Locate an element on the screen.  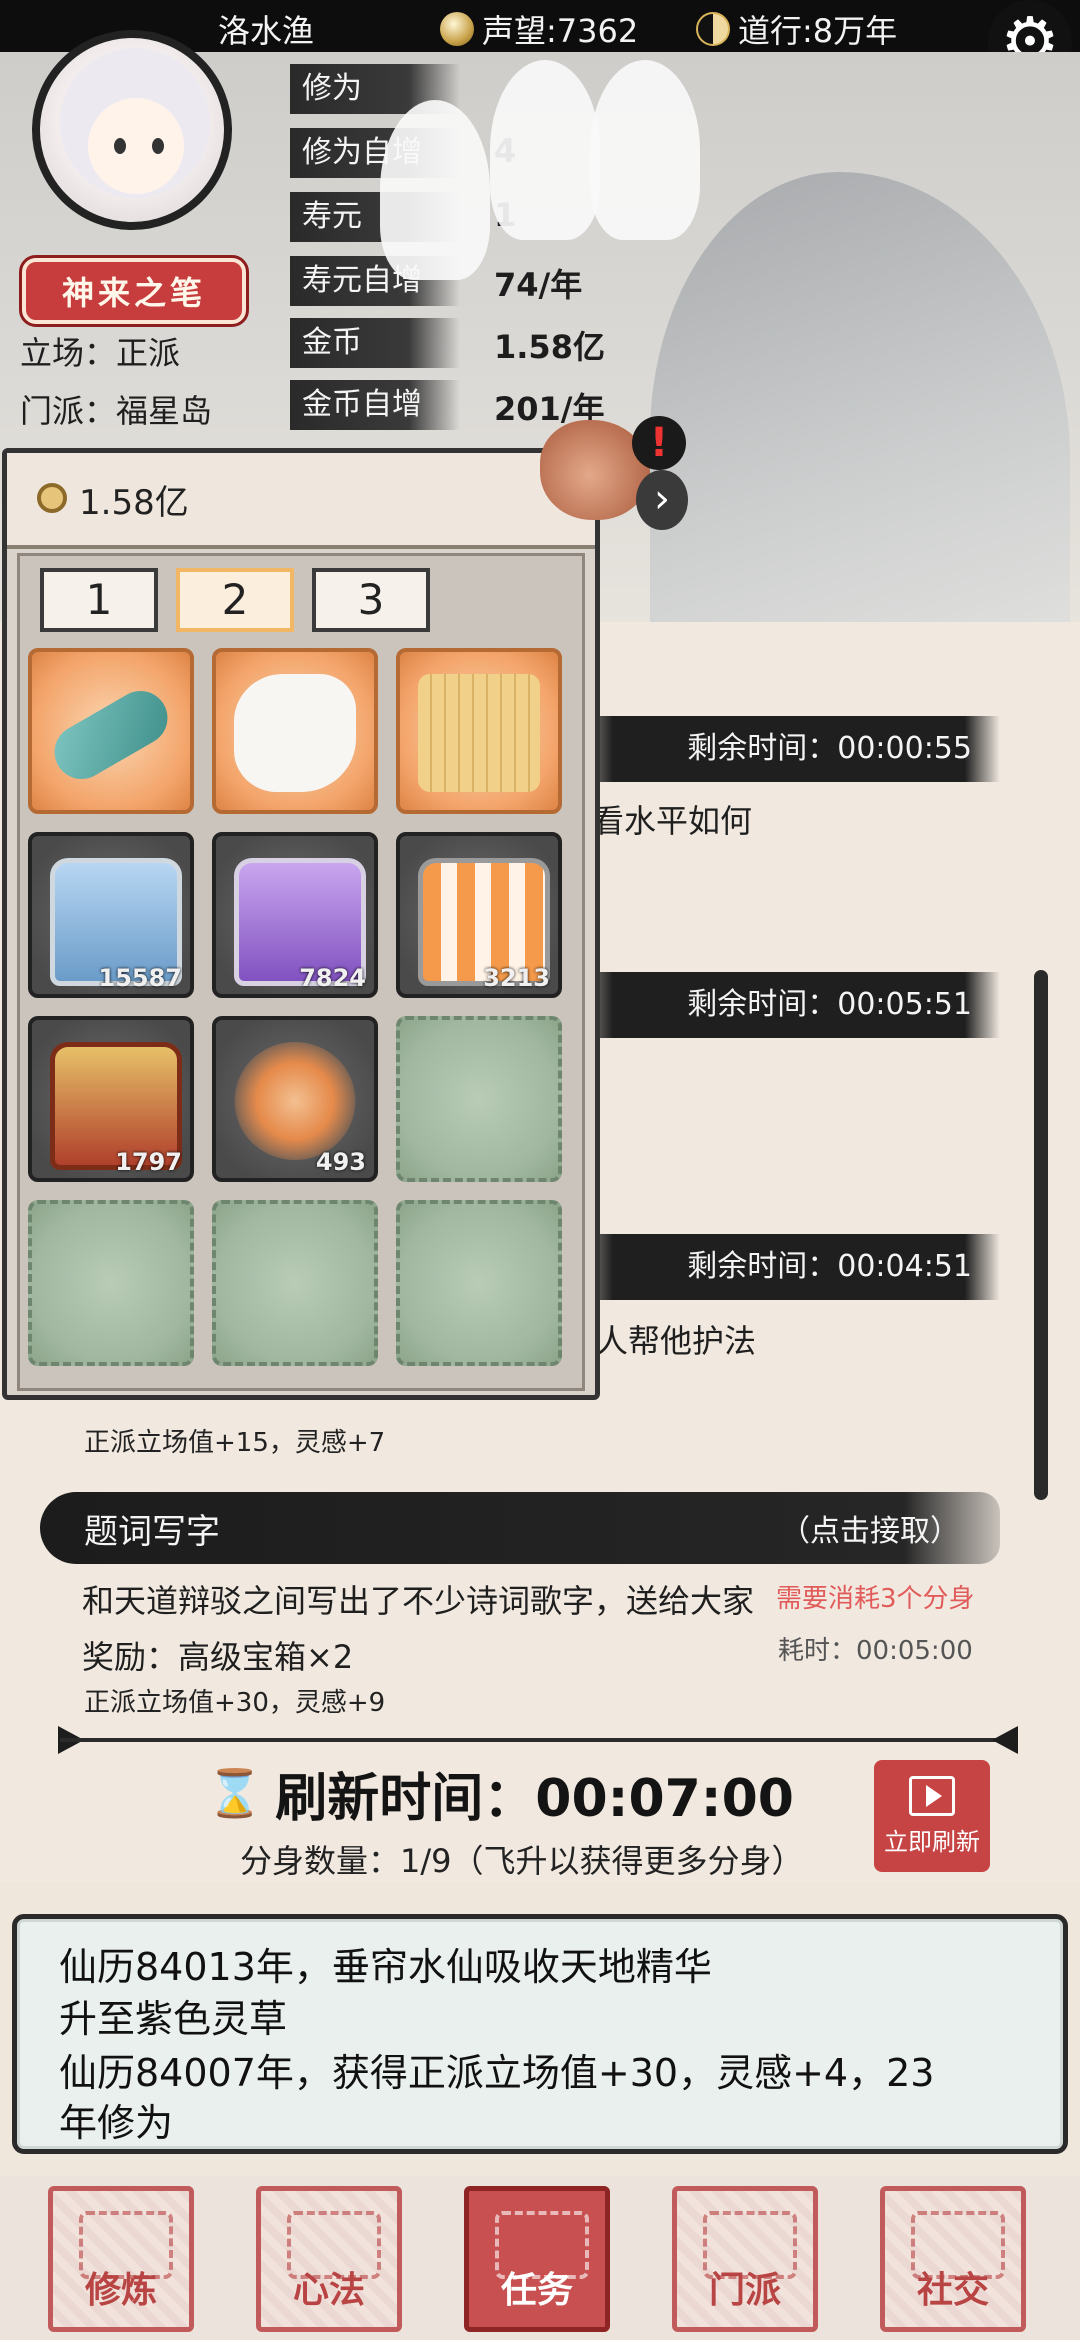
nav-sect: 门派 is located at coordinates (745, 2259).